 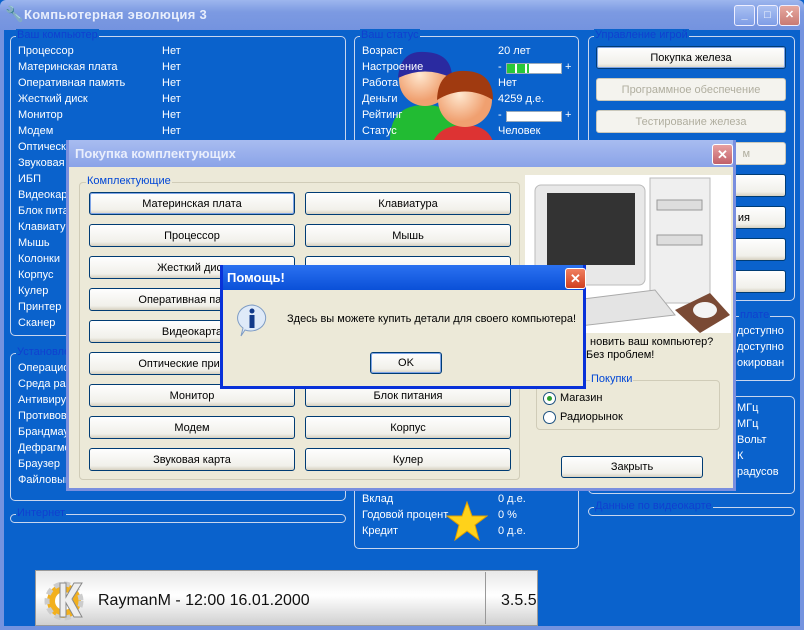 What do you see at coordinates (53, 99) in the screenshot?
I see `computer-item-label: Жесткий диск` at bounding box center [53, 99].